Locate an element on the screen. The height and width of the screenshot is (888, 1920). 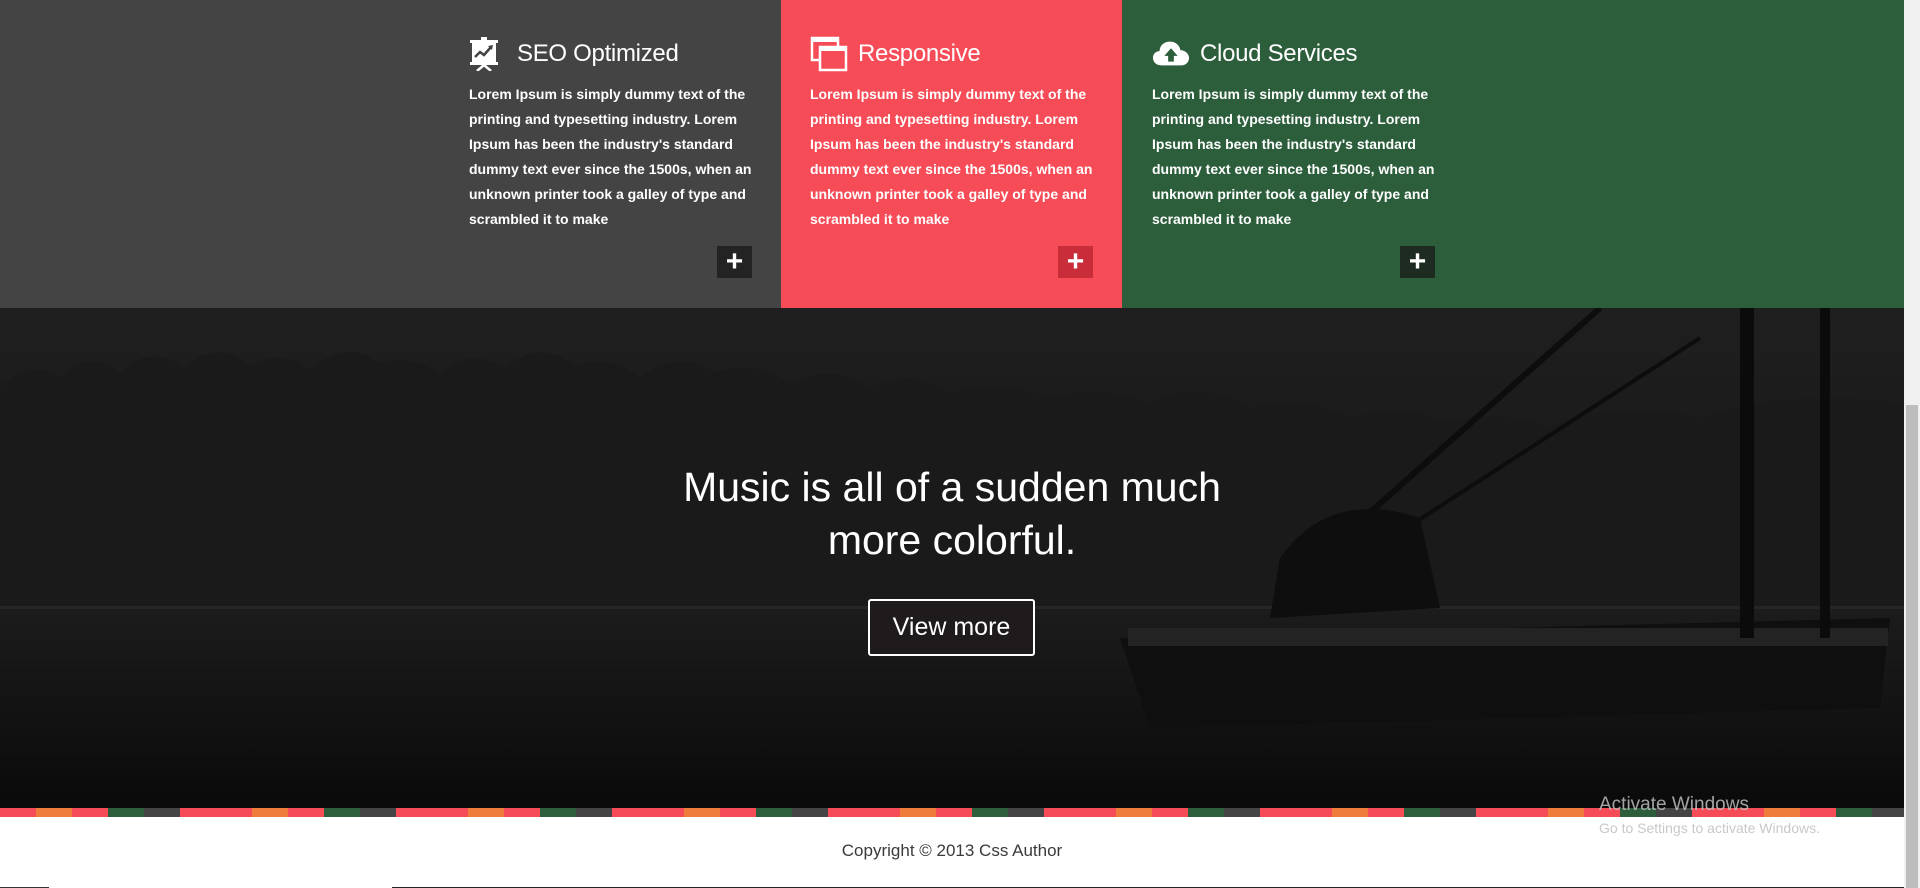
watermark-title: Activate Windows is located at coordinates (1674, 804).